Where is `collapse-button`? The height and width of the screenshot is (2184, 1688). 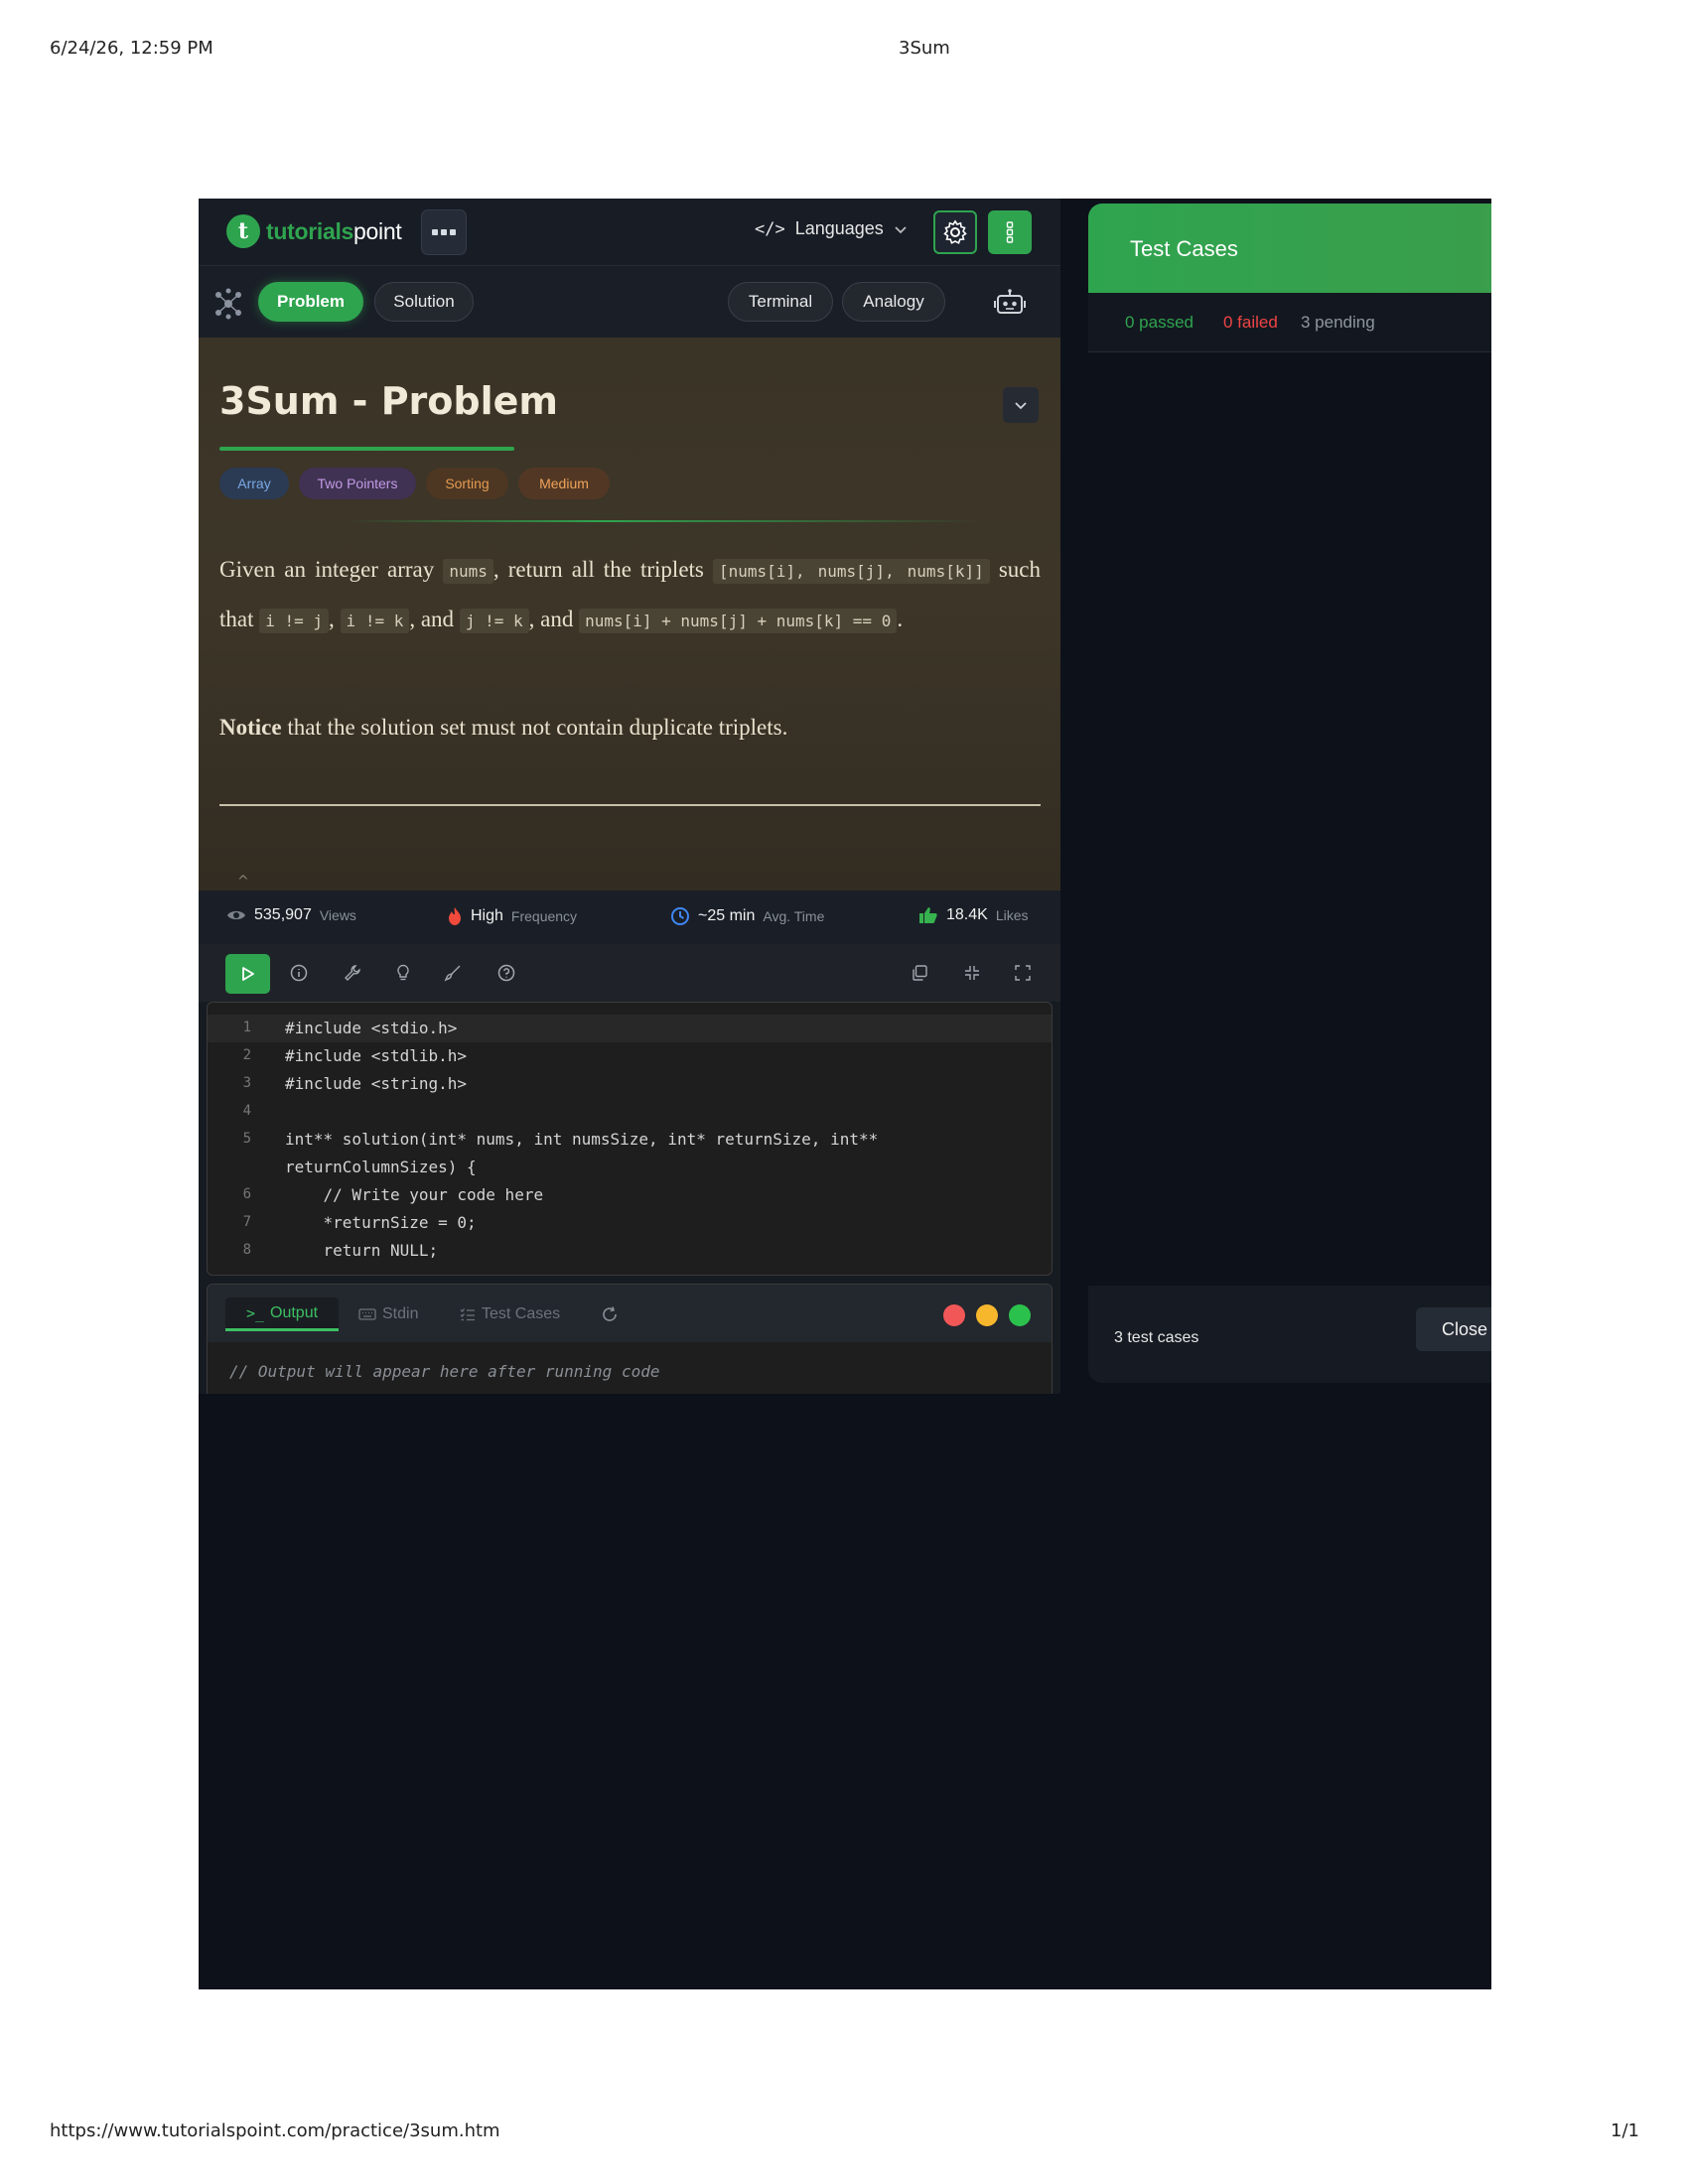
collapse-button is located at coordinates (1021, 405).